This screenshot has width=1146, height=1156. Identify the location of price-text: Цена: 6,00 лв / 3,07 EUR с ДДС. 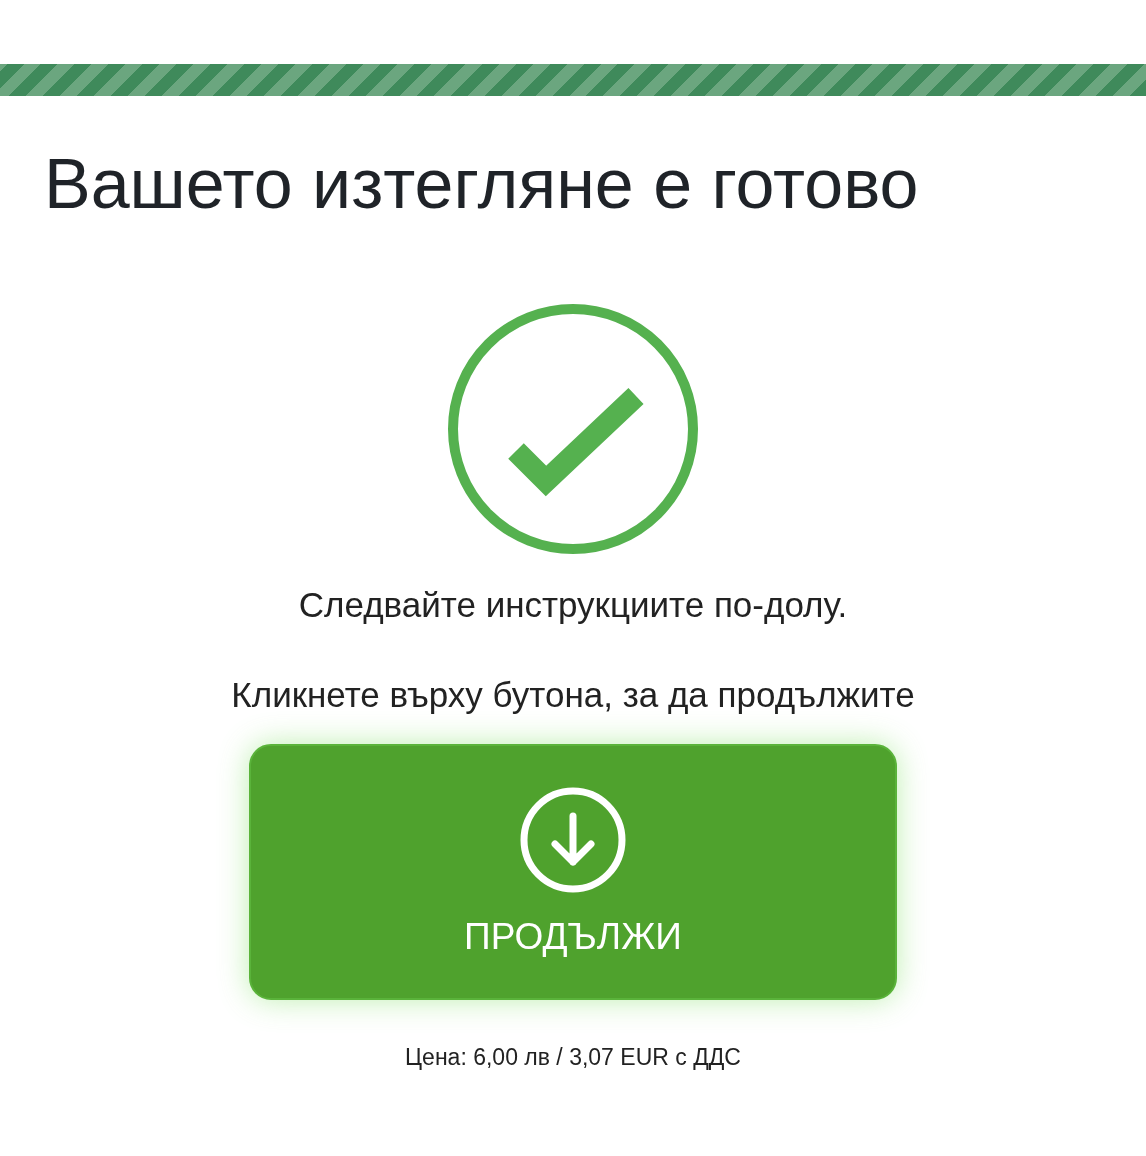
(573, 1057).